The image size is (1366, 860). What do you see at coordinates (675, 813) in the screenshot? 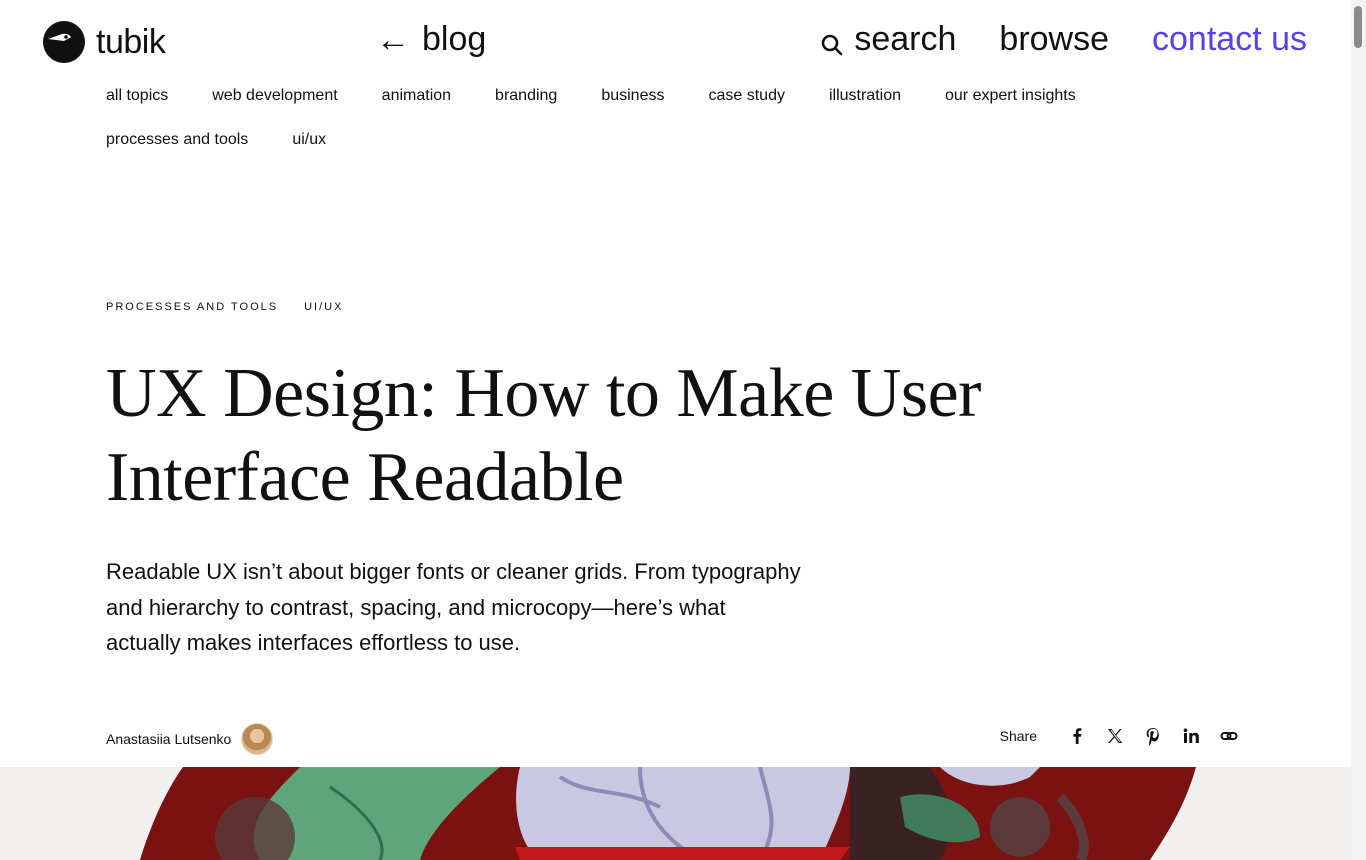
I see `hero-illustration` at bounding box center [675, 813].